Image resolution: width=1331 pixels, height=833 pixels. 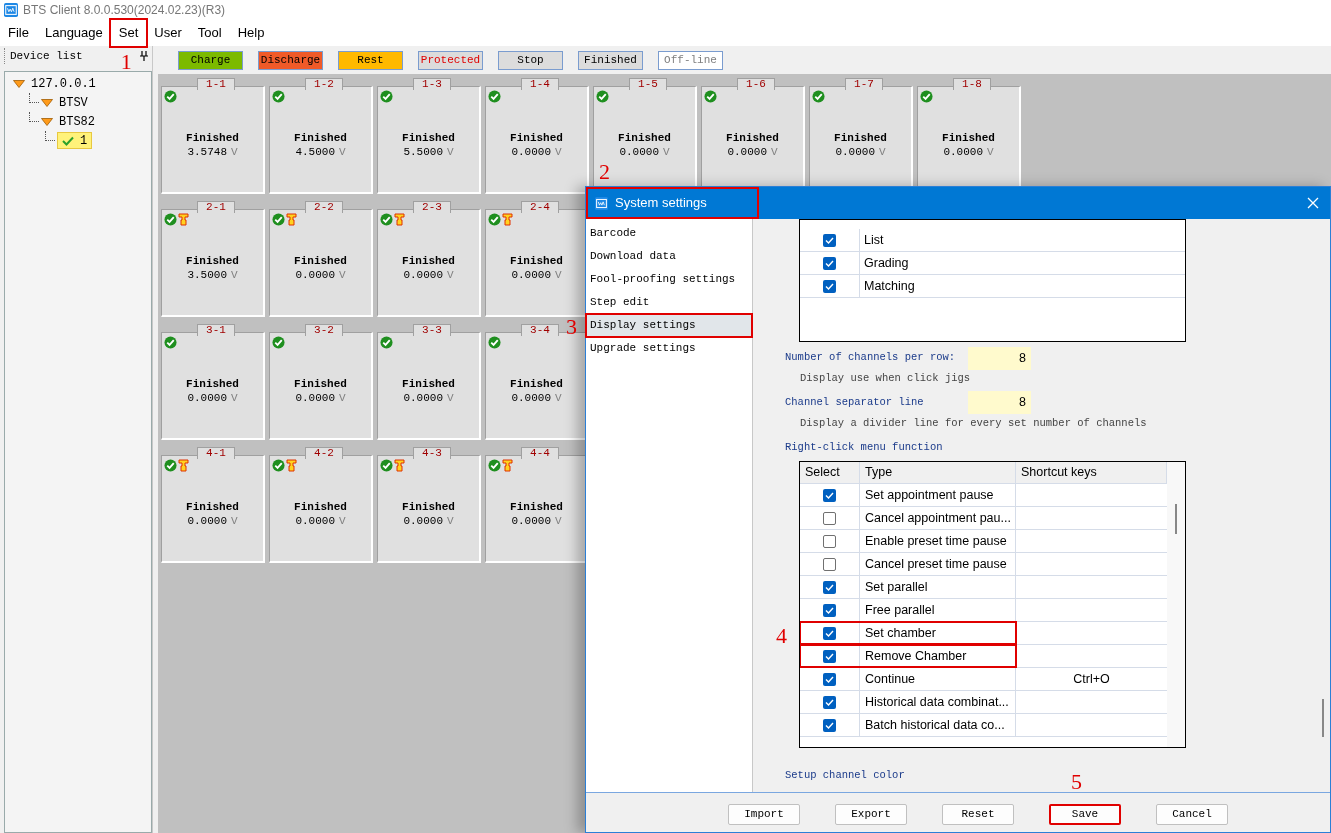 What do you see at coordinates (938, 541) in the screenshot?
I see `table-cell: Enable preset time pause` at bounding box center [938, 541].